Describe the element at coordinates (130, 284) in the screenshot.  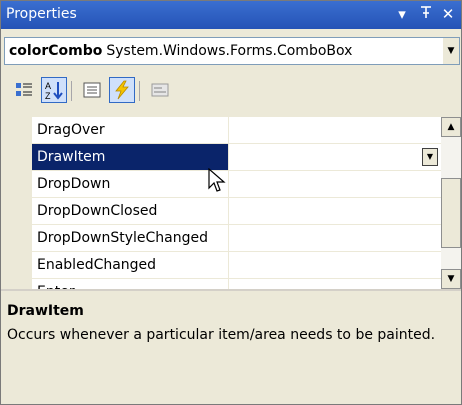
I see `property-name: Enter` at that location.